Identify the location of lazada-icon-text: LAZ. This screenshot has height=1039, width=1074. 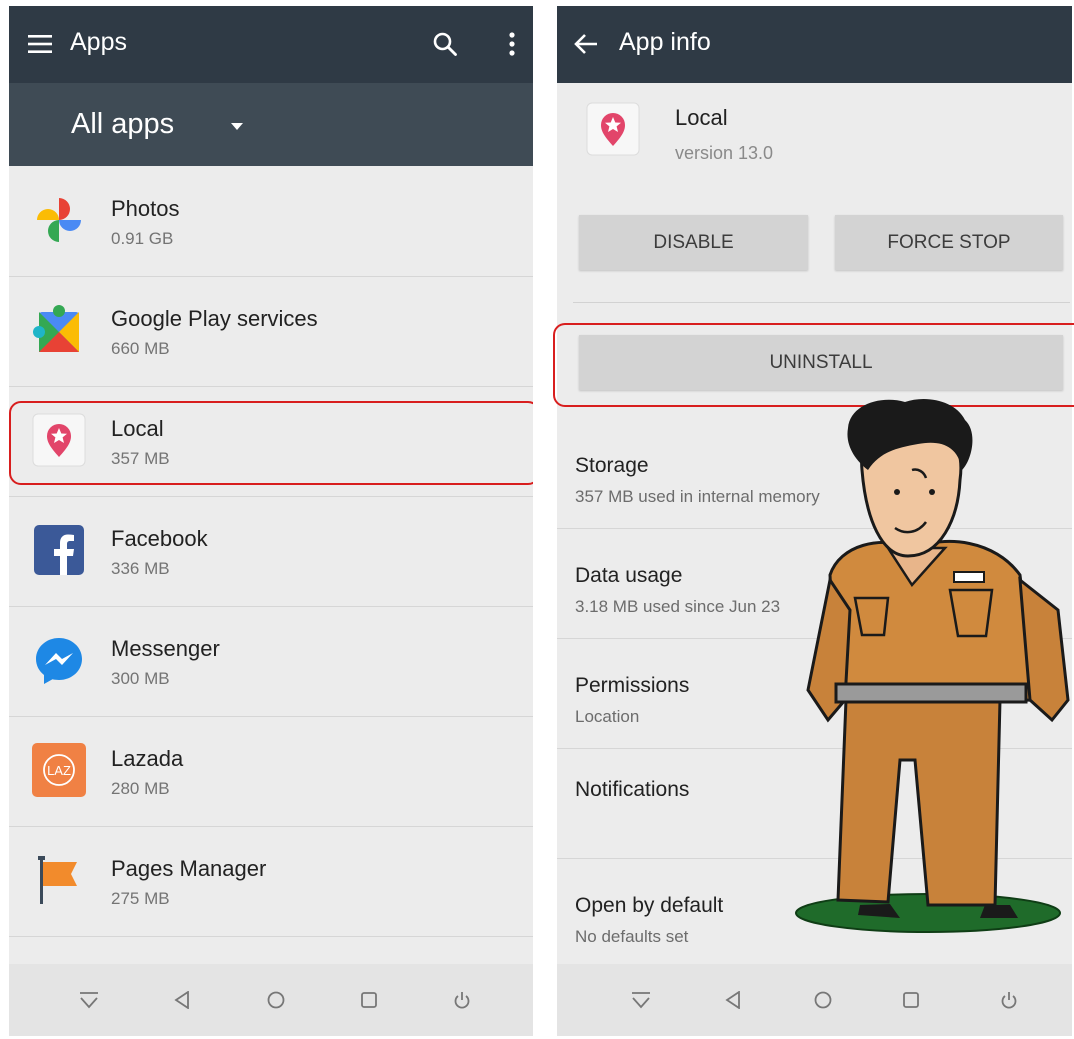
(59, 770).